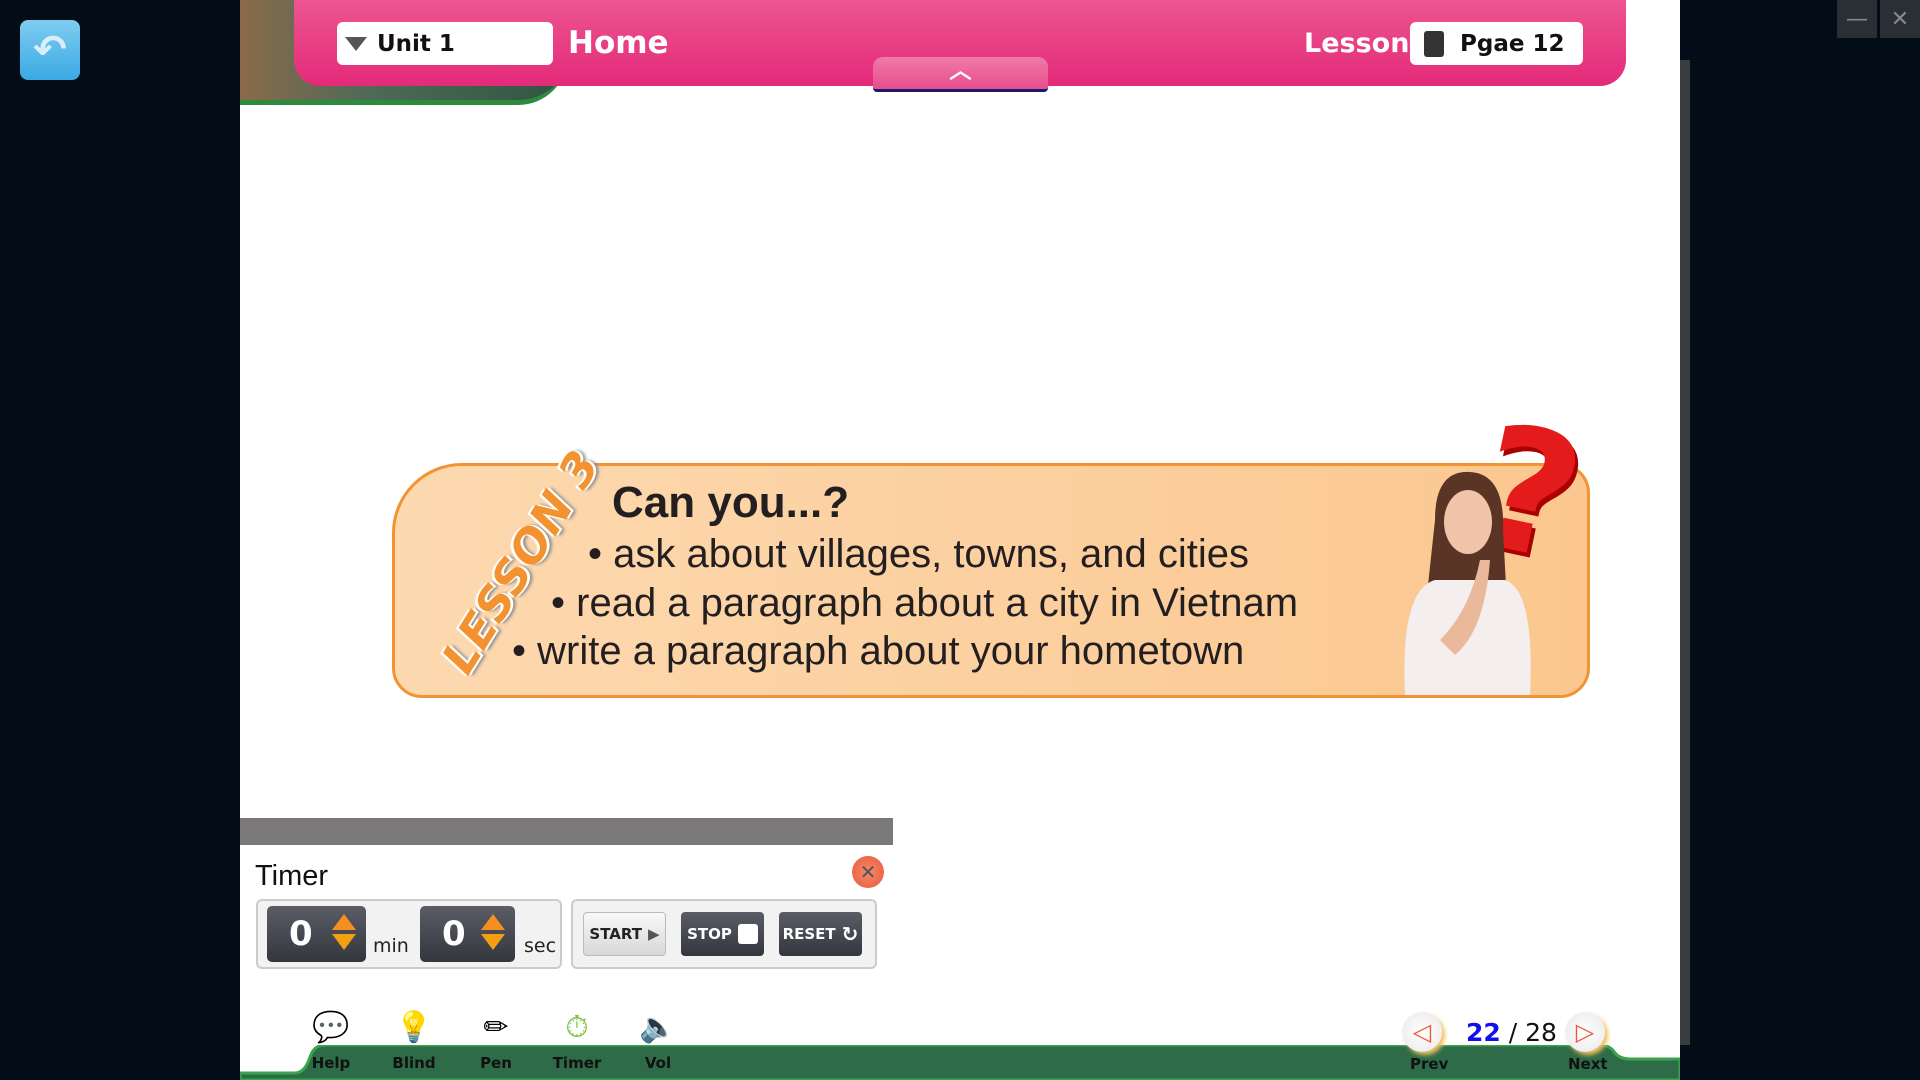 Image resolution: width=1920 pixels, height=1080 pixels. What do you see at coordinates (658, 1027) in the screenshot?
I see `speaker-icon: 🔈` at bounding box center [658, 1027].